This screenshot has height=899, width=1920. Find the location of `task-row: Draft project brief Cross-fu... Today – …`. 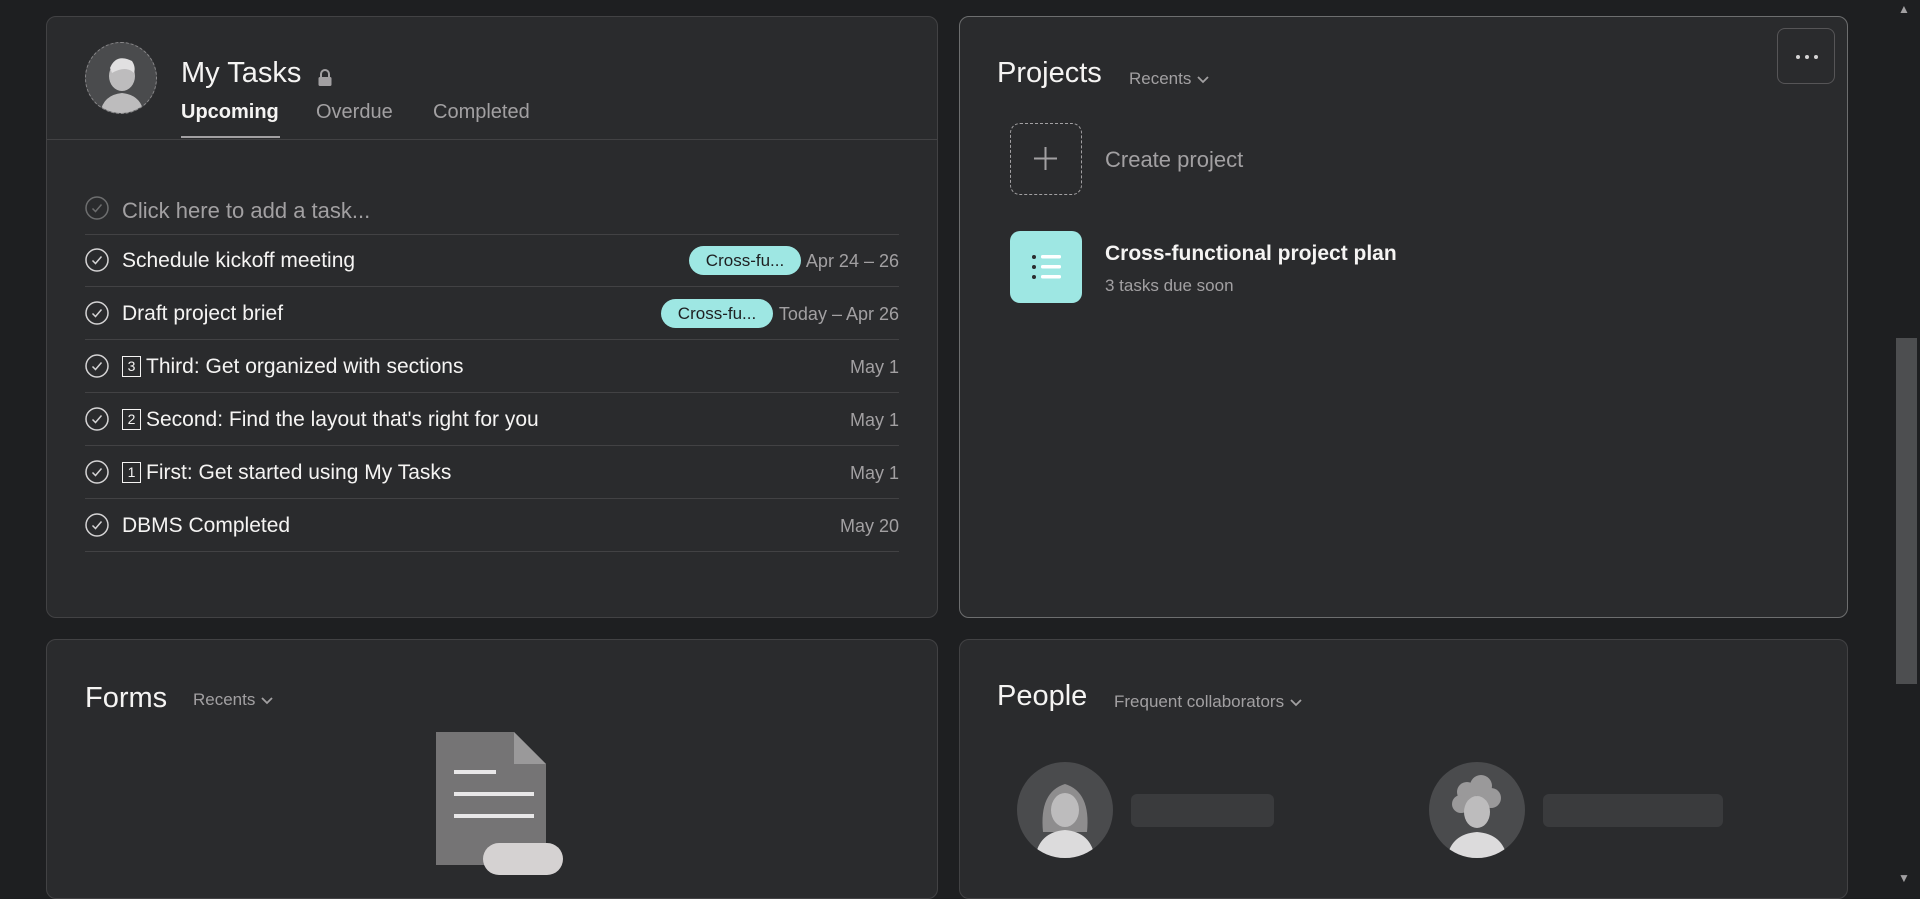

task-row: Draft project brief Cross-fu... Today – … is located at coordinates (492, 314).